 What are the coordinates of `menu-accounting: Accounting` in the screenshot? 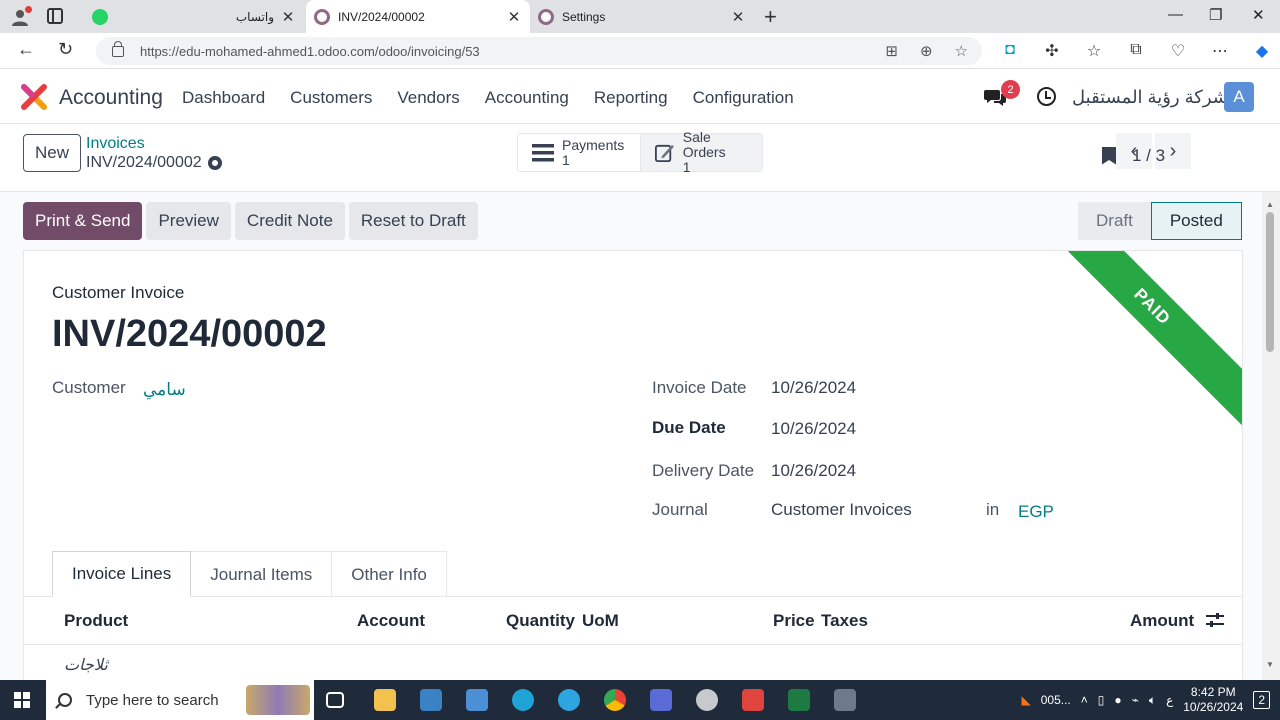 It's located at (527, 98).